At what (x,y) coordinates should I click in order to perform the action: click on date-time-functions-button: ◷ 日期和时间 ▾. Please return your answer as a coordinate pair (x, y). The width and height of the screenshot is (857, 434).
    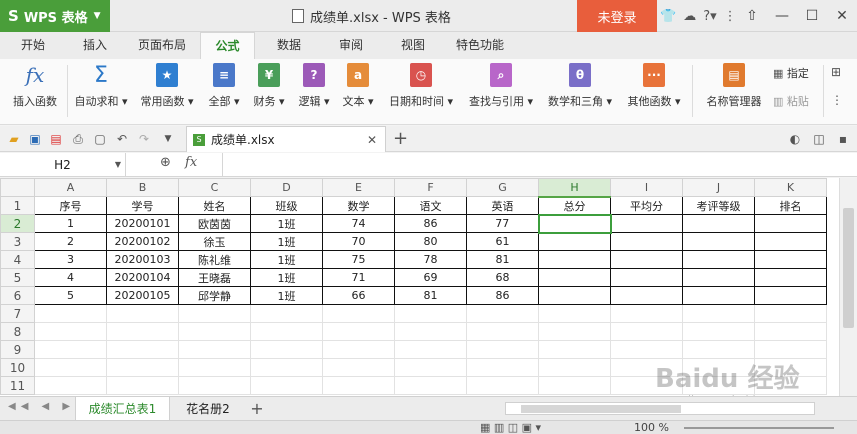
    Looking at the image, I should click on (421, 86).